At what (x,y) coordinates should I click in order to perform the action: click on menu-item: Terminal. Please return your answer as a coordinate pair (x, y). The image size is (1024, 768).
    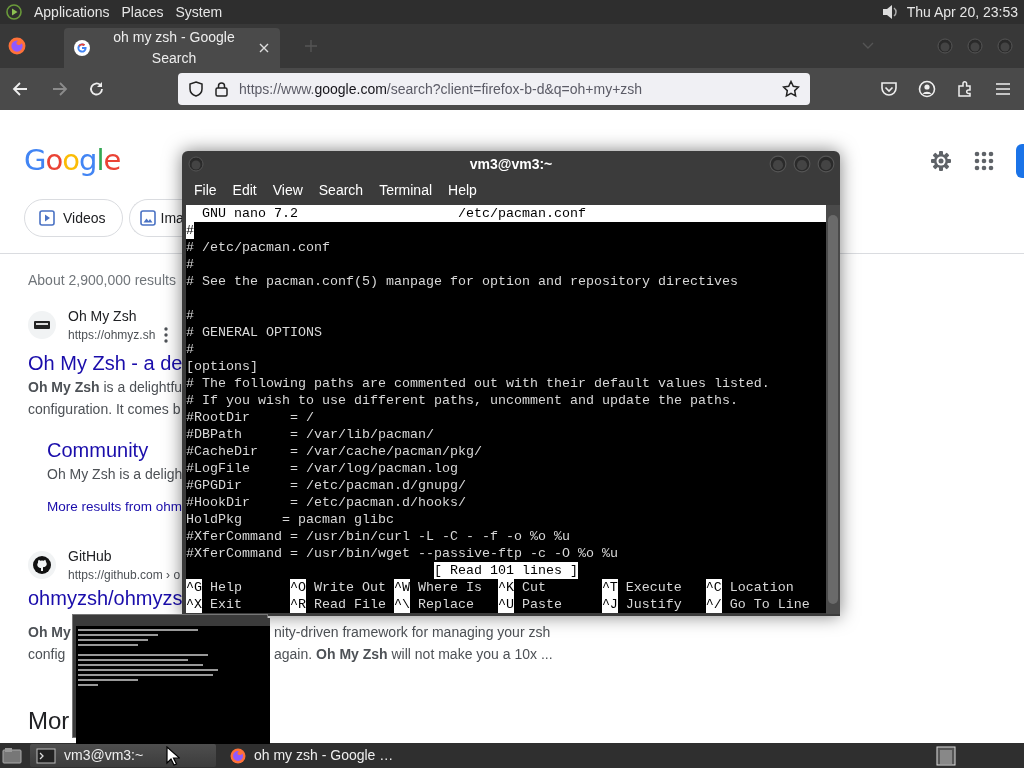
    Looking at the image, I should click on (406, 190).